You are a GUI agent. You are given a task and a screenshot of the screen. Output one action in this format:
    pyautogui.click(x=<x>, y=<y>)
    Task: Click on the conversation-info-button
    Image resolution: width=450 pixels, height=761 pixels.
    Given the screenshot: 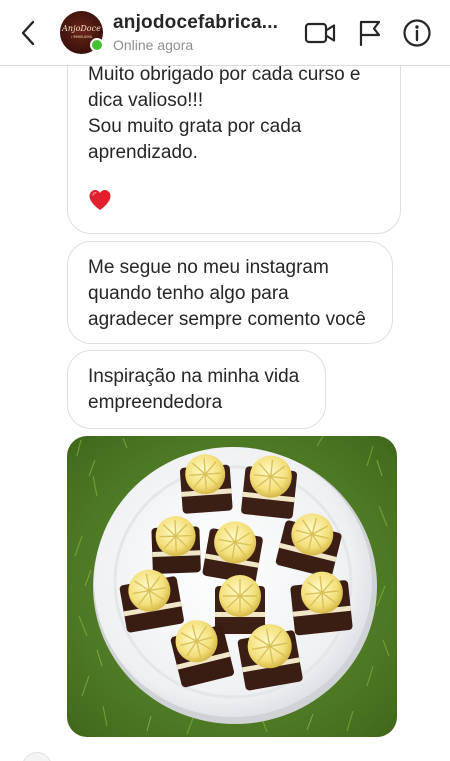 What is the action you would take?
    pyautogui.click(x=417, y=33)
    